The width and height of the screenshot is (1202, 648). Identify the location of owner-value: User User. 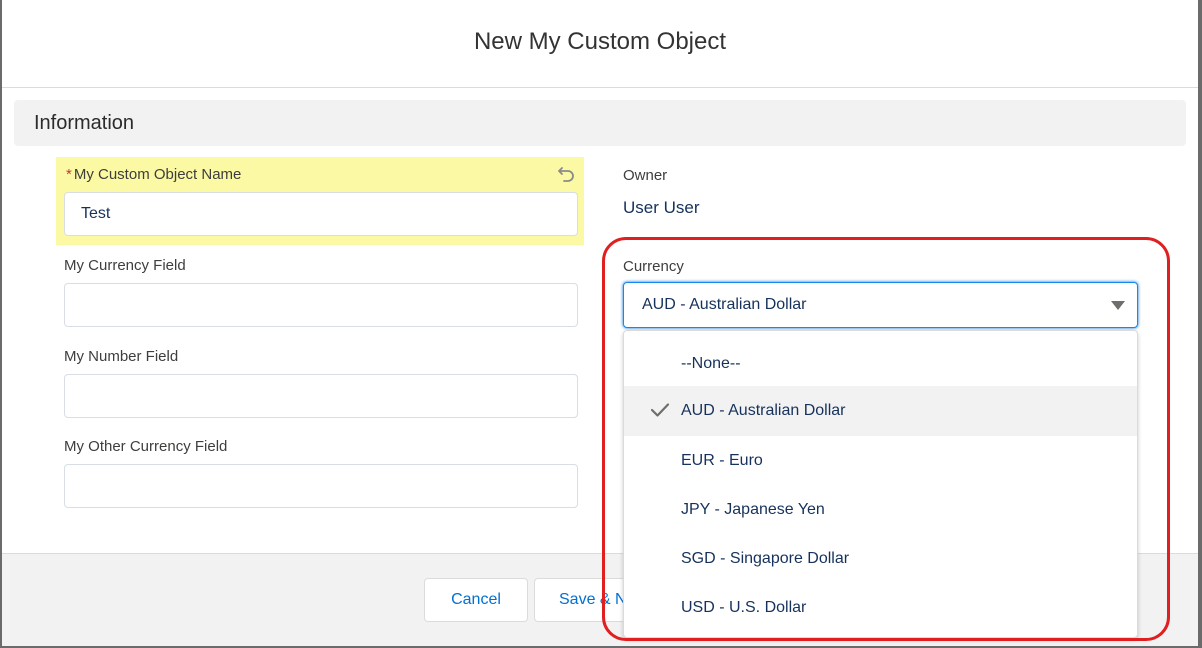
(661, 208).